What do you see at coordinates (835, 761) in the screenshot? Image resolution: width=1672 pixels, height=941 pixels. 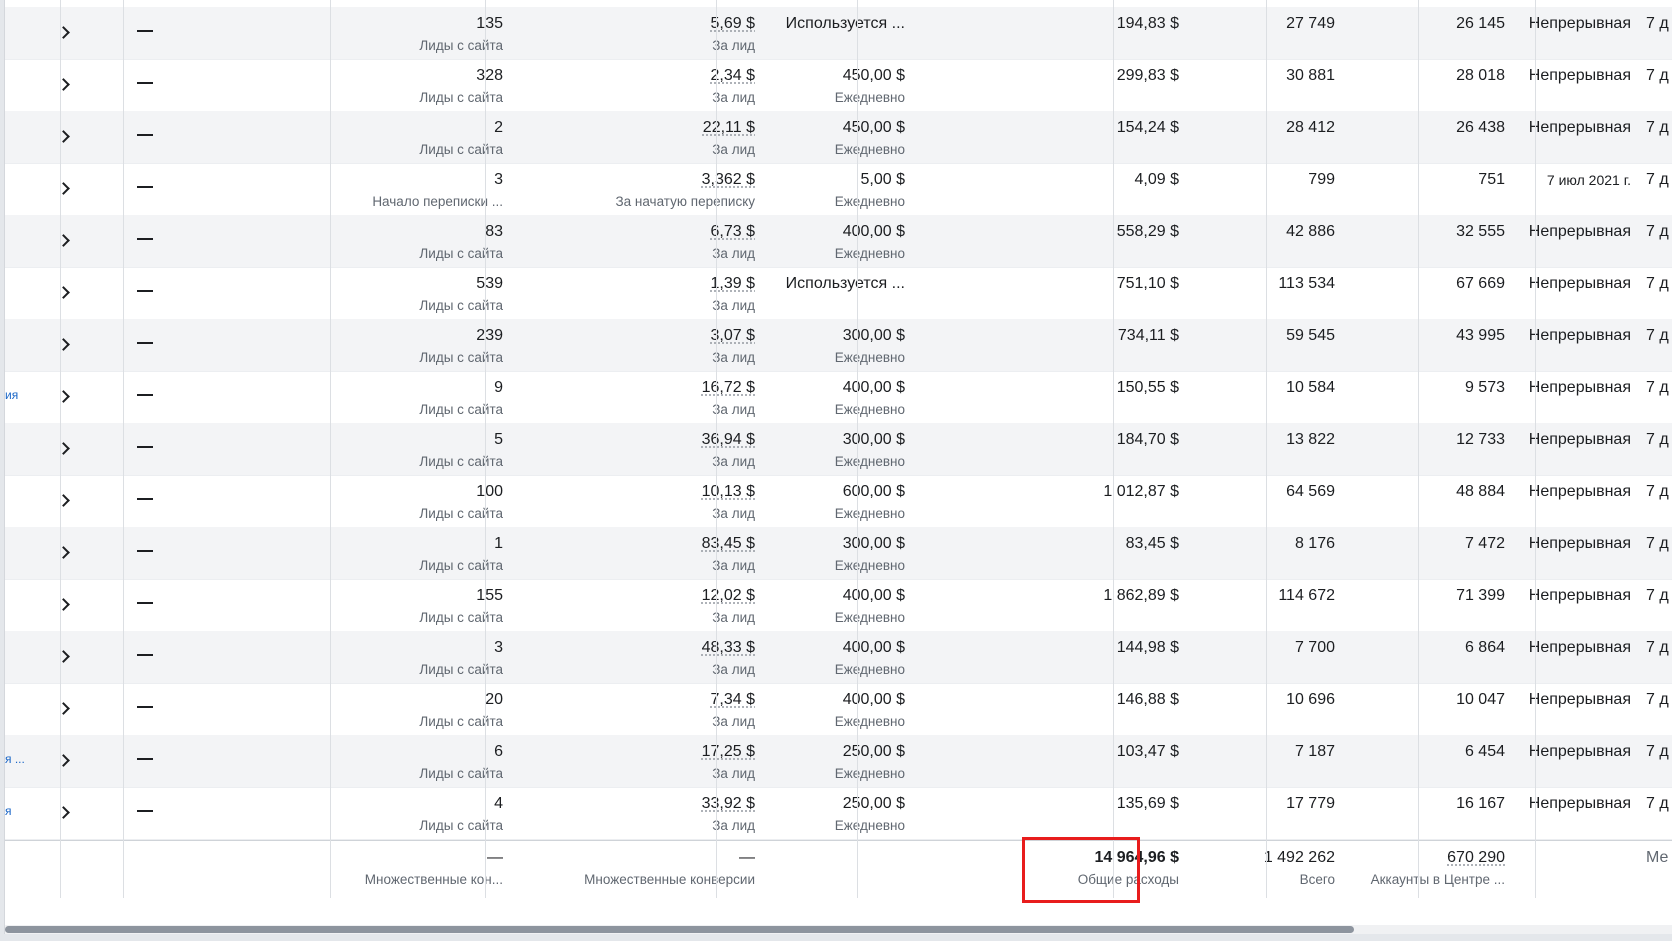 I see `budget-cell: 250,00 $ Ежедневно` at bounding box center [835, 761].